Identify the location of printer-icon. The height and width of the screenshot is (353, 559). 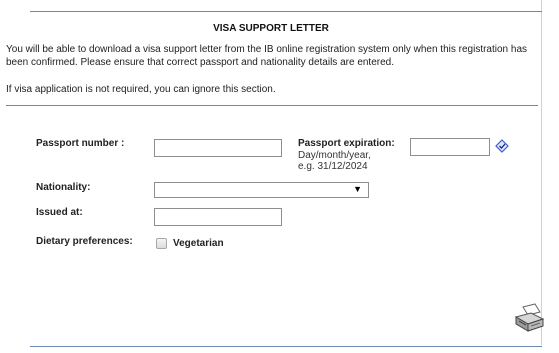
(529, 318).